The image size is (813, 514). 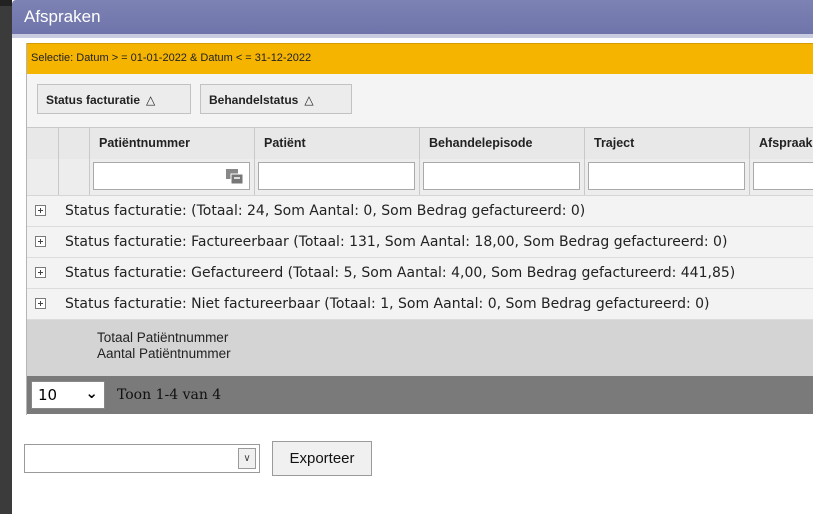 What do you see at coordinates (247, 458) in the screenshot?
I see `dropdown-arrow-icon: ∨` at bounding box center [247, 458].